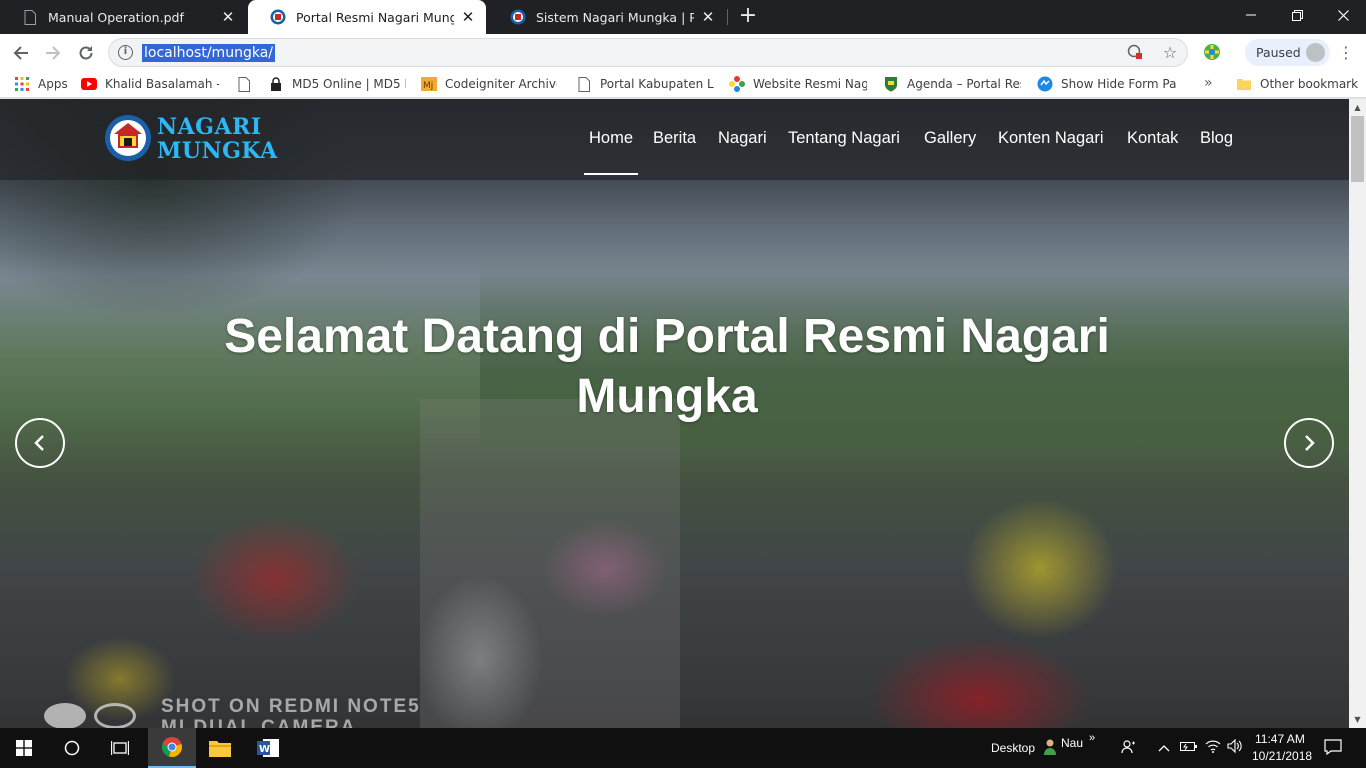 The image size is (1366, 768). Describe the element at coordinates (89, 84) in the screenshot. I see `youtube-icon` at that location.